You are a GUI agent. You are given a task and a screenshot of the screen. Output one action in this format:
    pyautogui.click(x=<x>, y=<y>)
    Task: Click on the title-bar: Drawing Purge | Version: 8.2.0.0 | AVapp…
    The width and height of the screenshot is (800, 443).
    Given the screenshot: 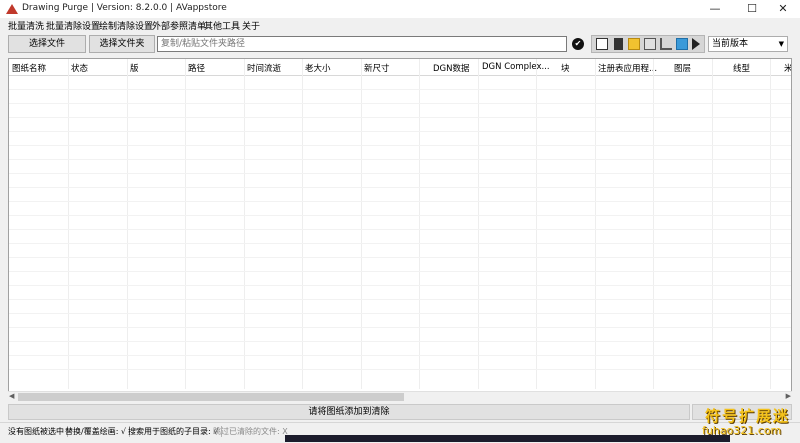 What is the action you would take?
    pyautogui.click(x=400, y=9)
    